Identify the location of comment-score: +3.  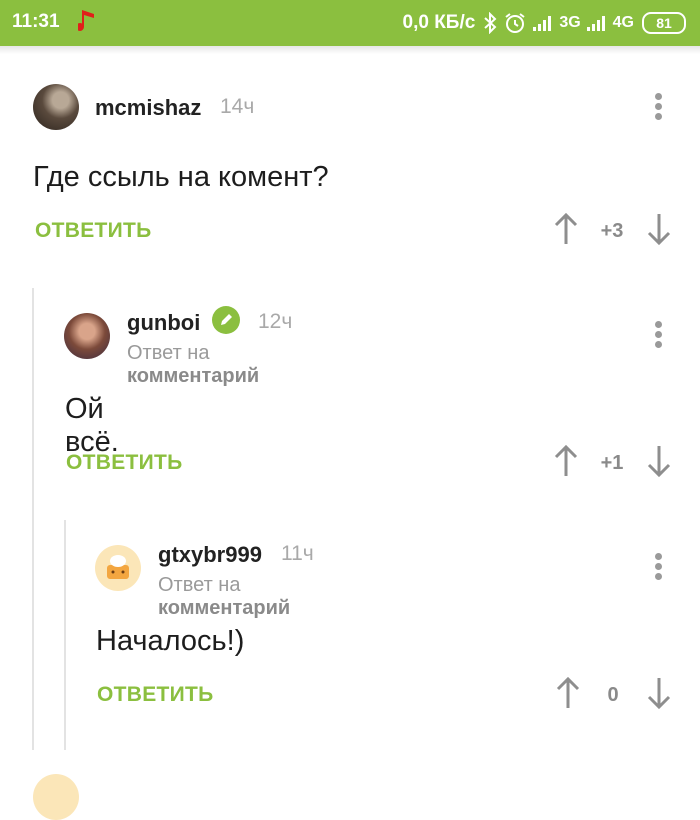
(612, 231).